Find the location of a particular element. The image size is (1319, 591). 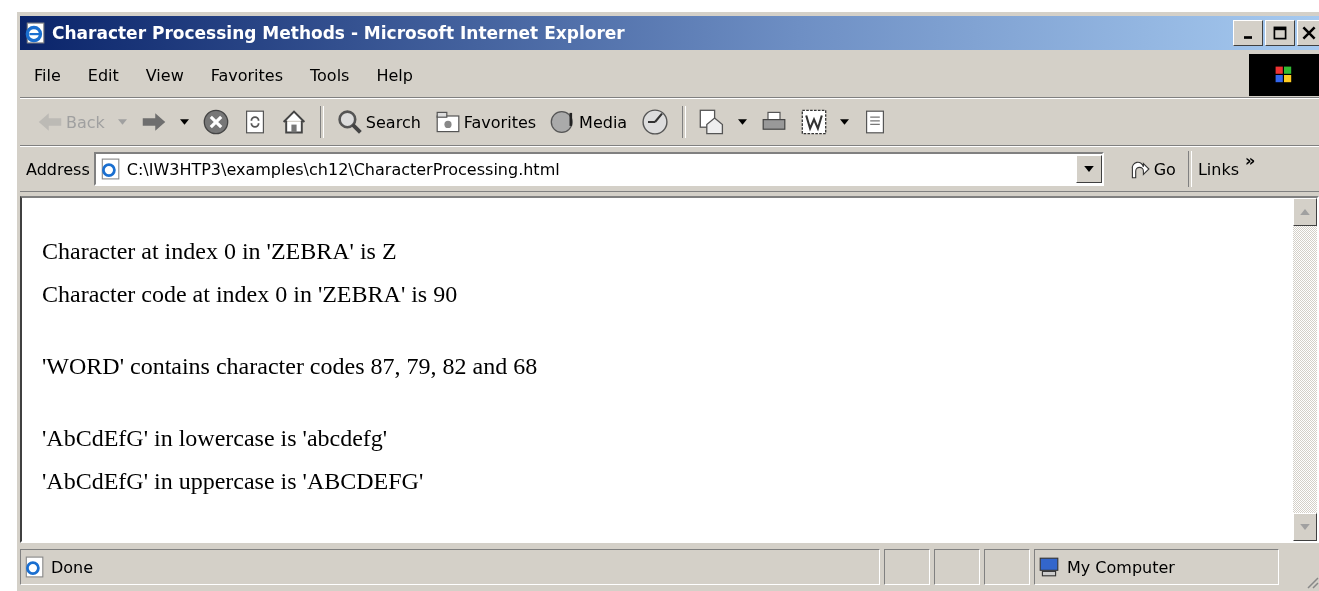

page-text: Character at index 0 in 'ZEBRA' is Z is located at coordinates (220, 251).